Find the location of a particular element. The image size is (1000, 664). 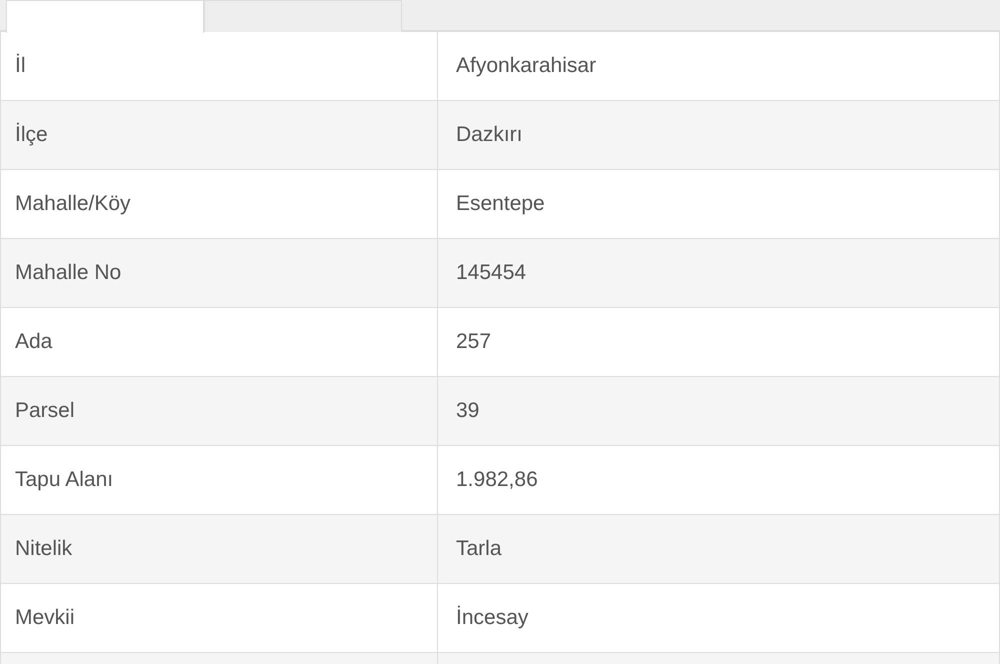

table-cell: İlçe is located at coordinates (219, 135).